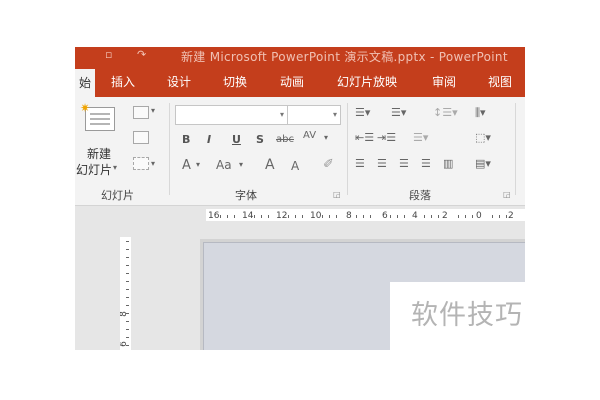  I want to click on ruler-tick: 16, so click(214, 216).